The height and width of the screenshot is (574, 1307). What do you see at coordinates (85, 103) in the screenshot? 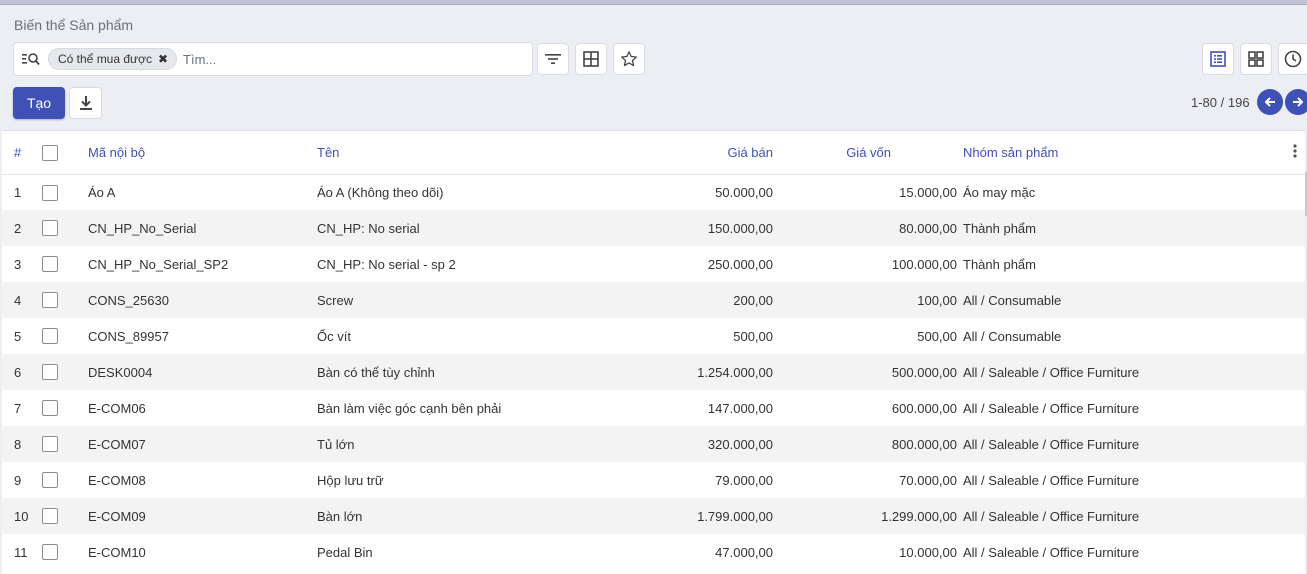
I see `download-button` at bounding box center [85, 103].